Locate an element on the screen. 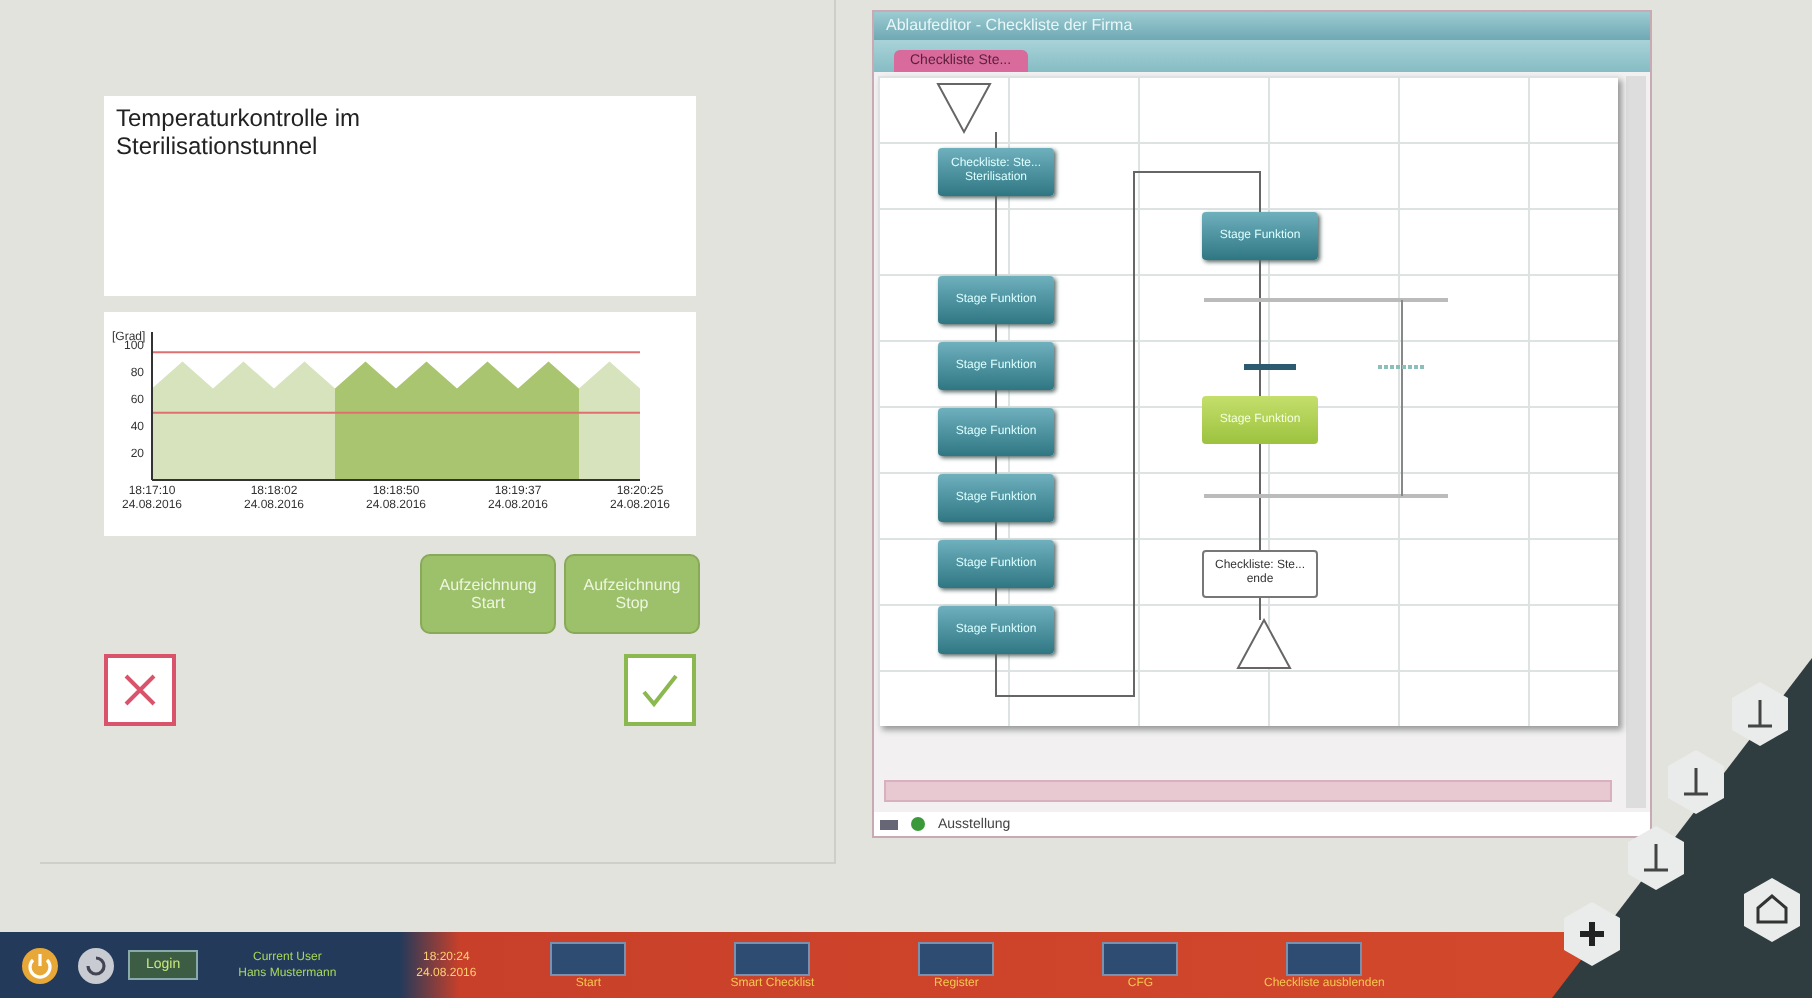 This screenshot has height=998, width=1812. start-triangle is located at coordinates (964, 109).